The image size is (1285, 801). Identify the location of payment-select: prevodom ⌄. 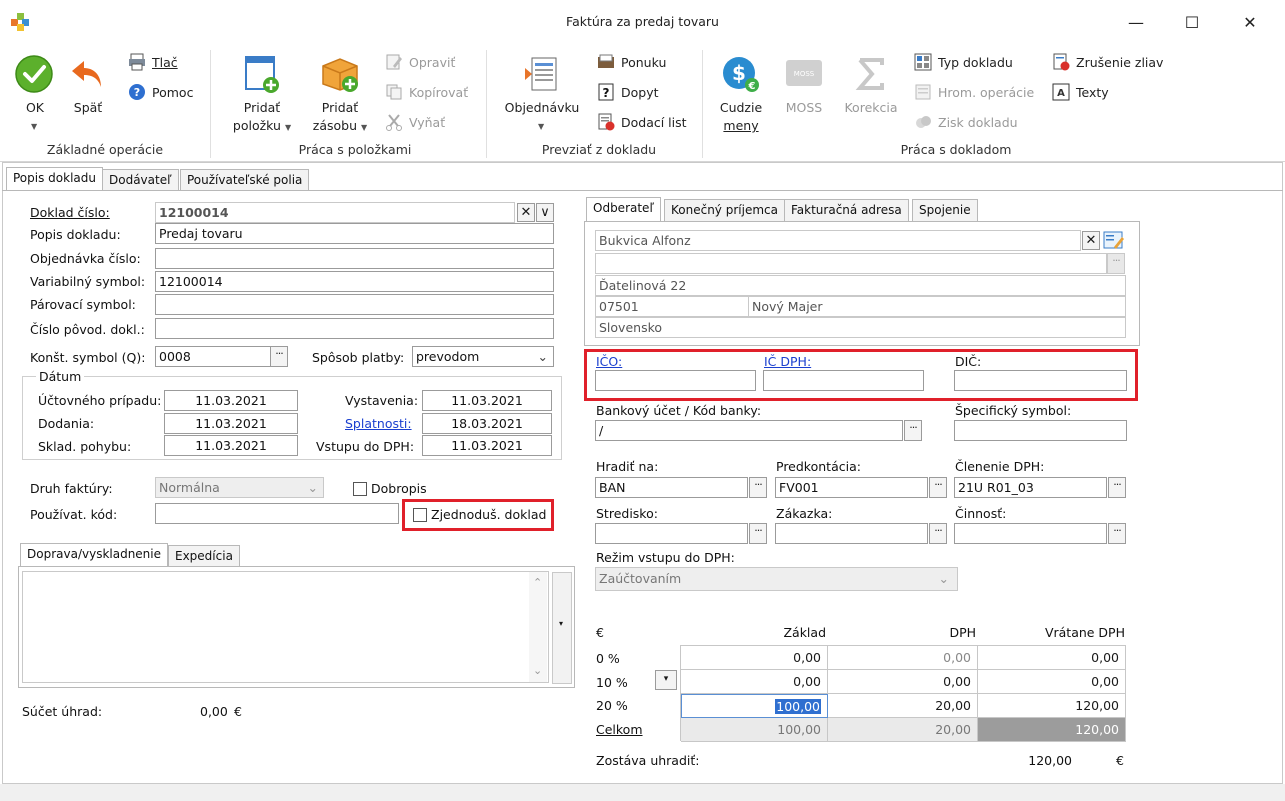
(483, 356).